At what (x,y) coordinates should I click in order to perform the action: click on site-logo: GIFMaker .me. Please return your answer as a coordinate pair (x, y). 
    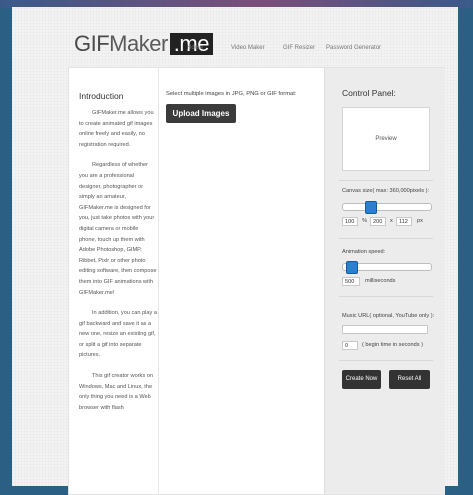
    Looking at the image, I should click on (143, 44).